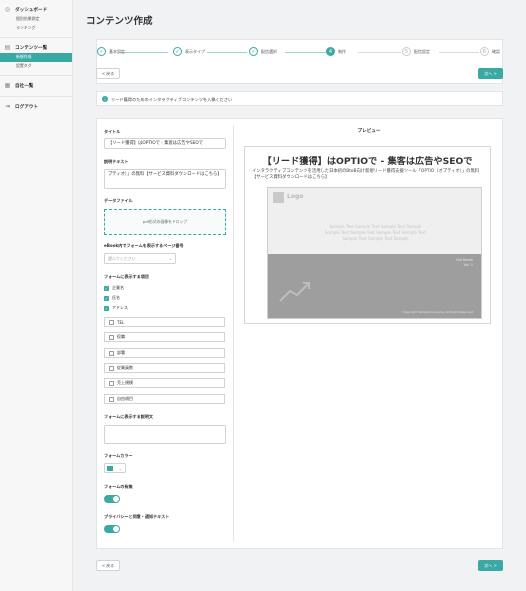 The height and width of the screenshot is (591, 526). Describe the element at coordinates (490, 51) in the screenshot. I see `step-confirm: 6 確認` at that location.